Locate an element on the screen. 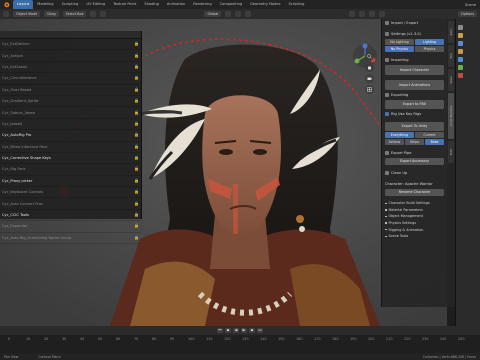  import-export-header: Import / Export is located at coordinates (414, 23).